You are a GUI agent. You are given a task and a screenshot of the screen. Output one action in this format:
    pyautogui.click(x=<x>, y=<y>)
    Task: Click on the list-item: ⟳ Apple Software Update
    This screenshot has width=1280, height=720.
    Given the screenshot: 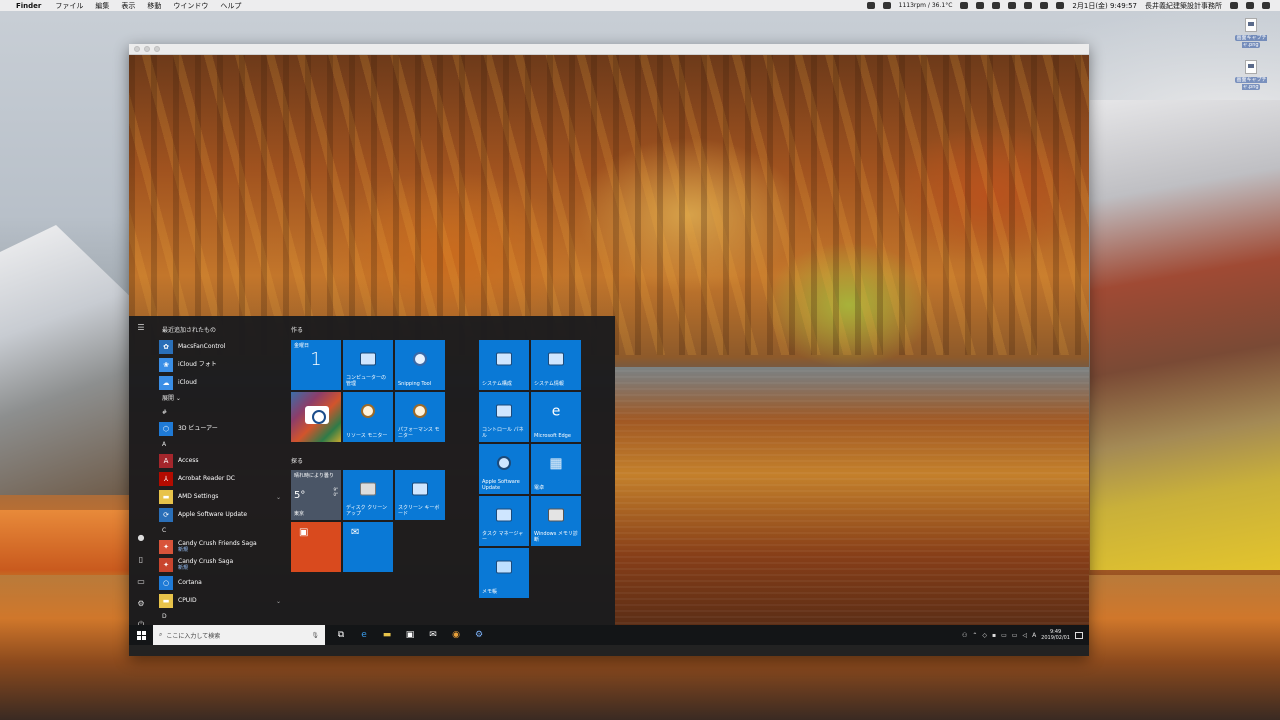 What is the action you would take?
    pyautogui.click(x=220, y=515)
    